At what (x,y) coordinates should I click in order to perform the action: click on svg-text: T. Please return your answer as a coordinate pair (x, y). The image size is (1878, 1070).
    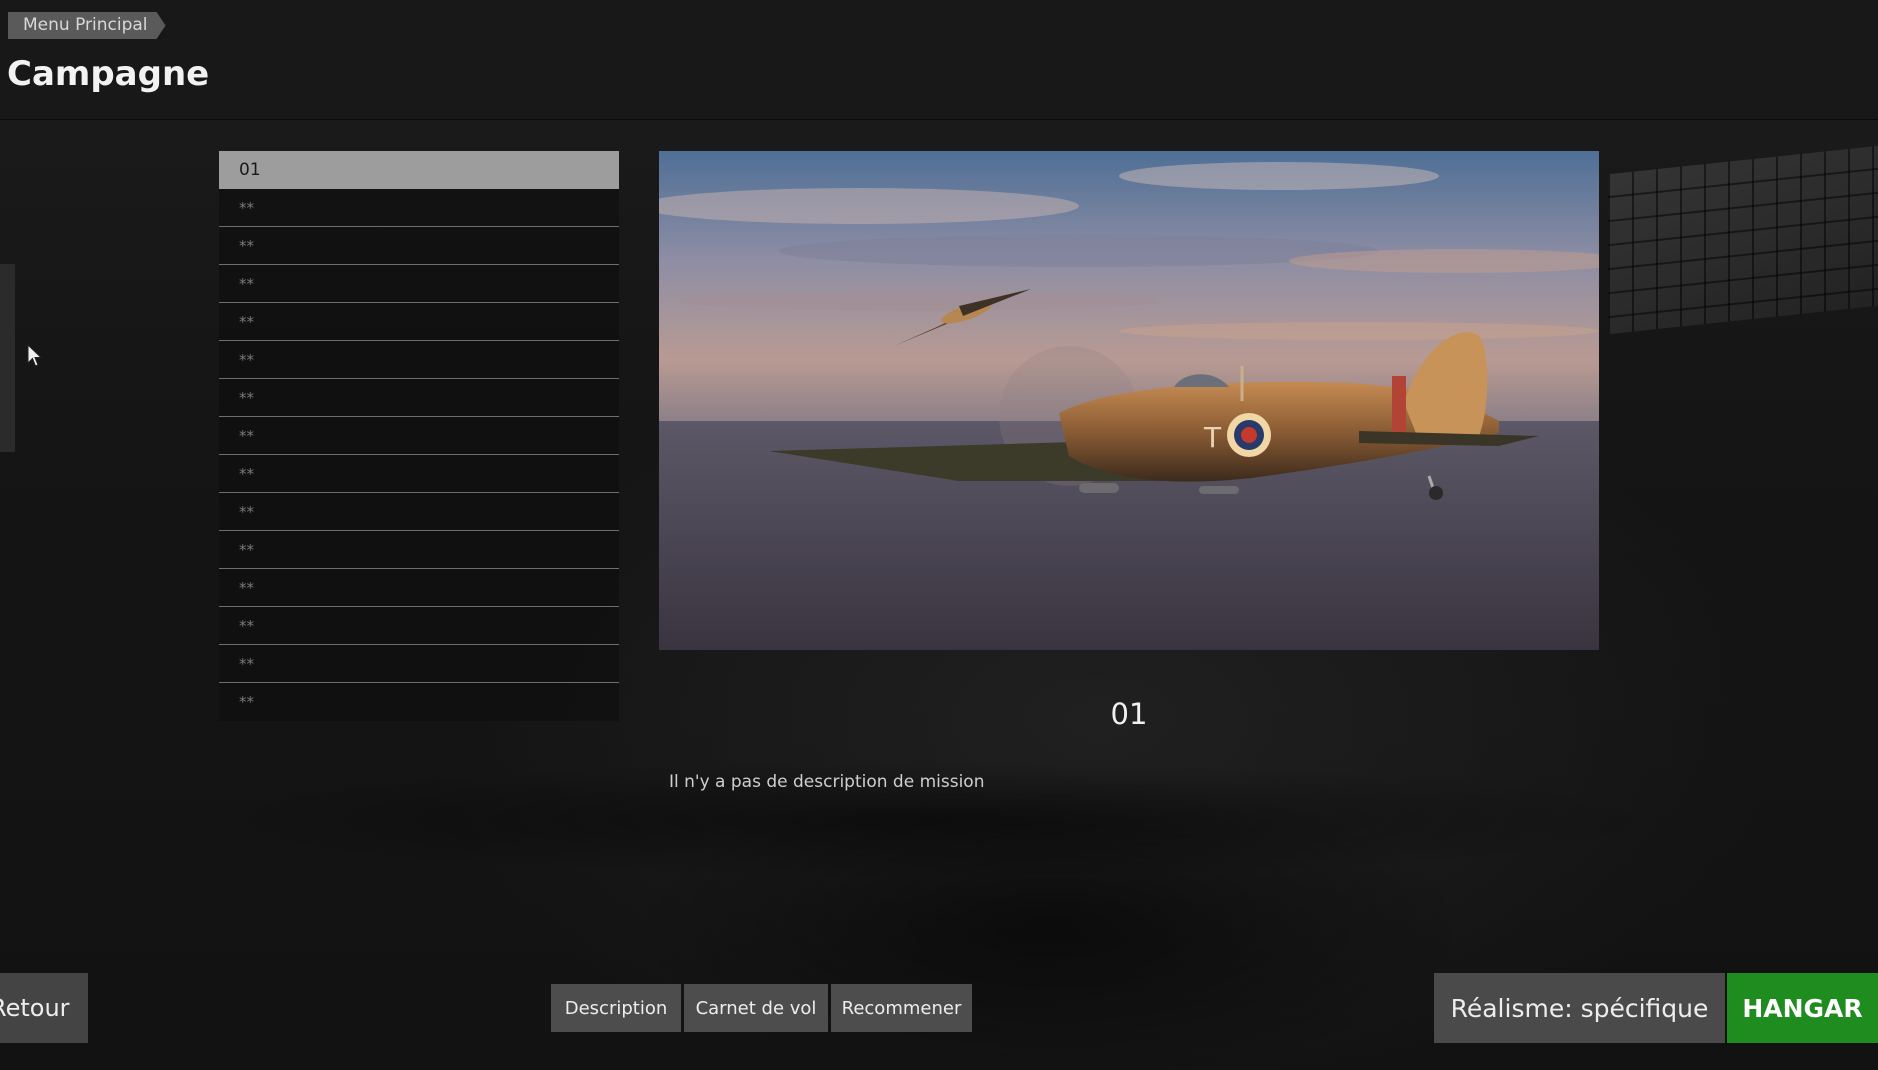
    Looking at the image, I should click on (1212, 437).